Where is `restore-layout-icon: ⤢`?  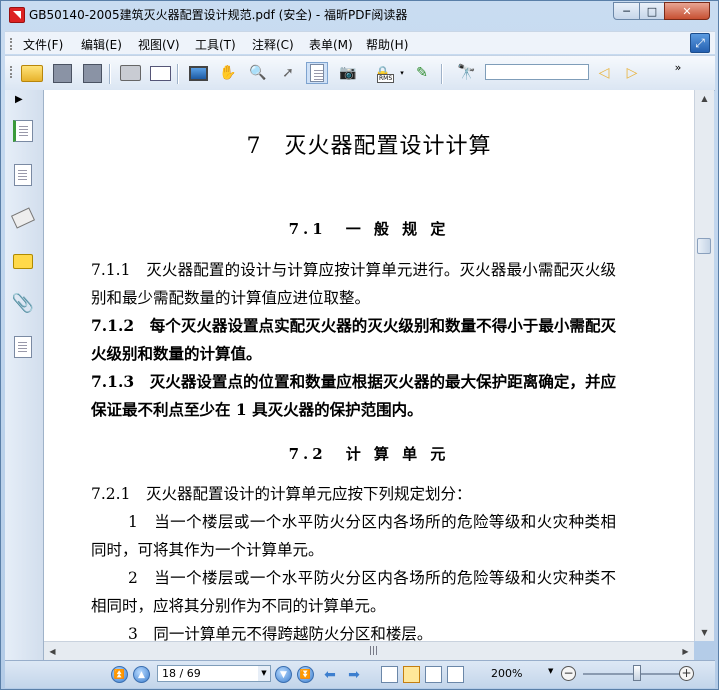
restore-layout-icon: ⤢ is located at coordinates (700, 43).